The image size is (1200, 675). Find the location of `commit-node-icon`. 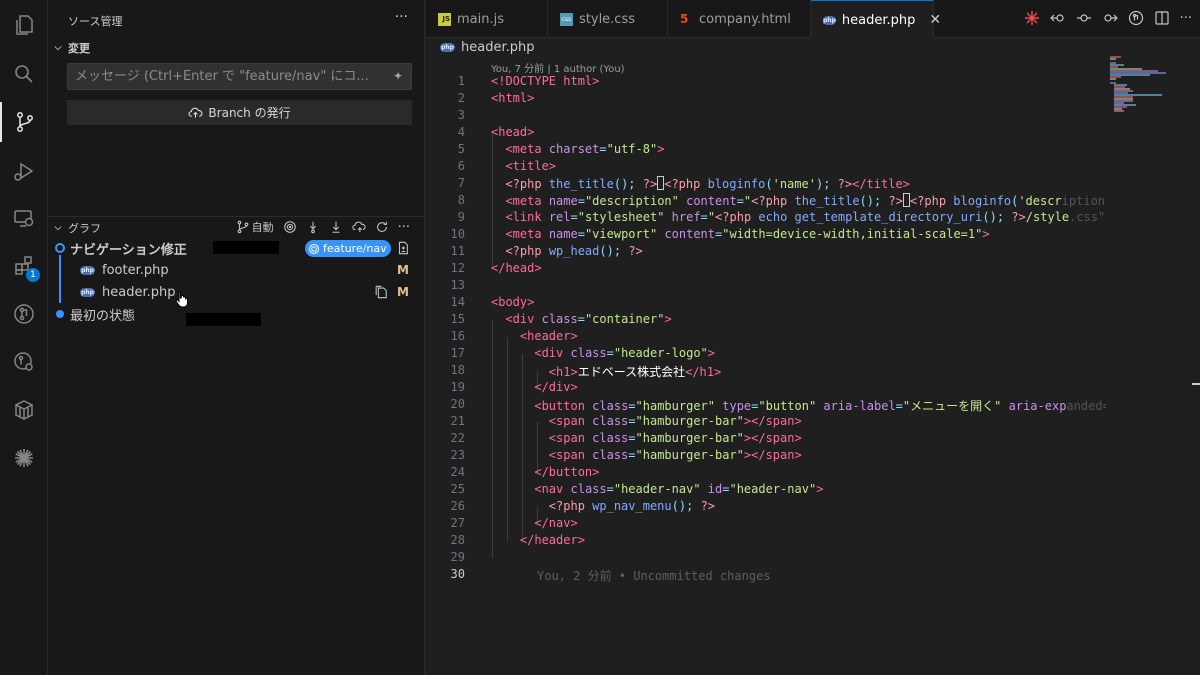

commit-node-icon is located at coordinates (1084, 18).